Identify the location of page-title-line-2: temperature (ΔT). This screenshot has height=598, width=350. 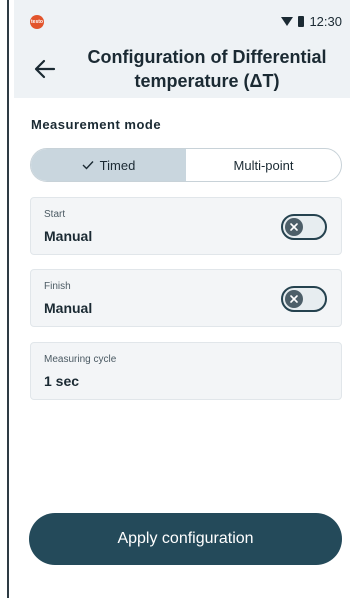
(207, 81).